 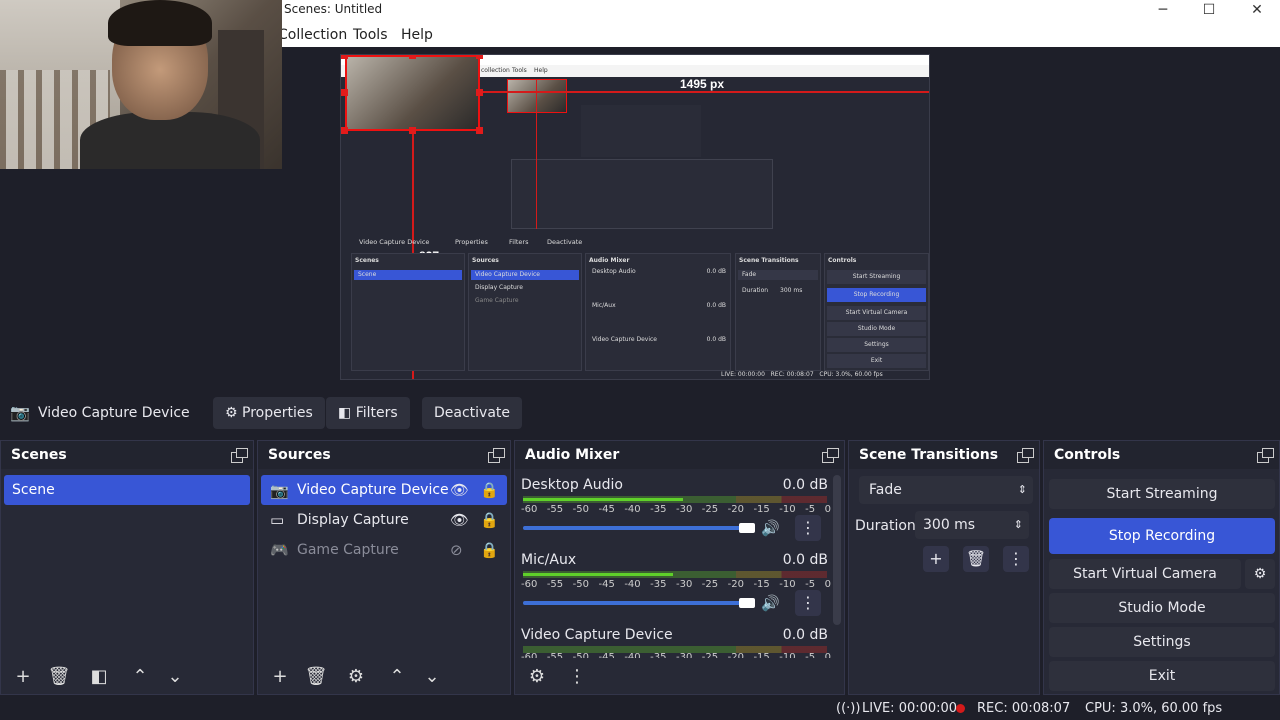 What do you see at coordinates (778, 312) in the screenshot?
I see `nested-transitions-panel: Scene Transitions Fade Duration 300 ms` at bounding box center [778, 312].